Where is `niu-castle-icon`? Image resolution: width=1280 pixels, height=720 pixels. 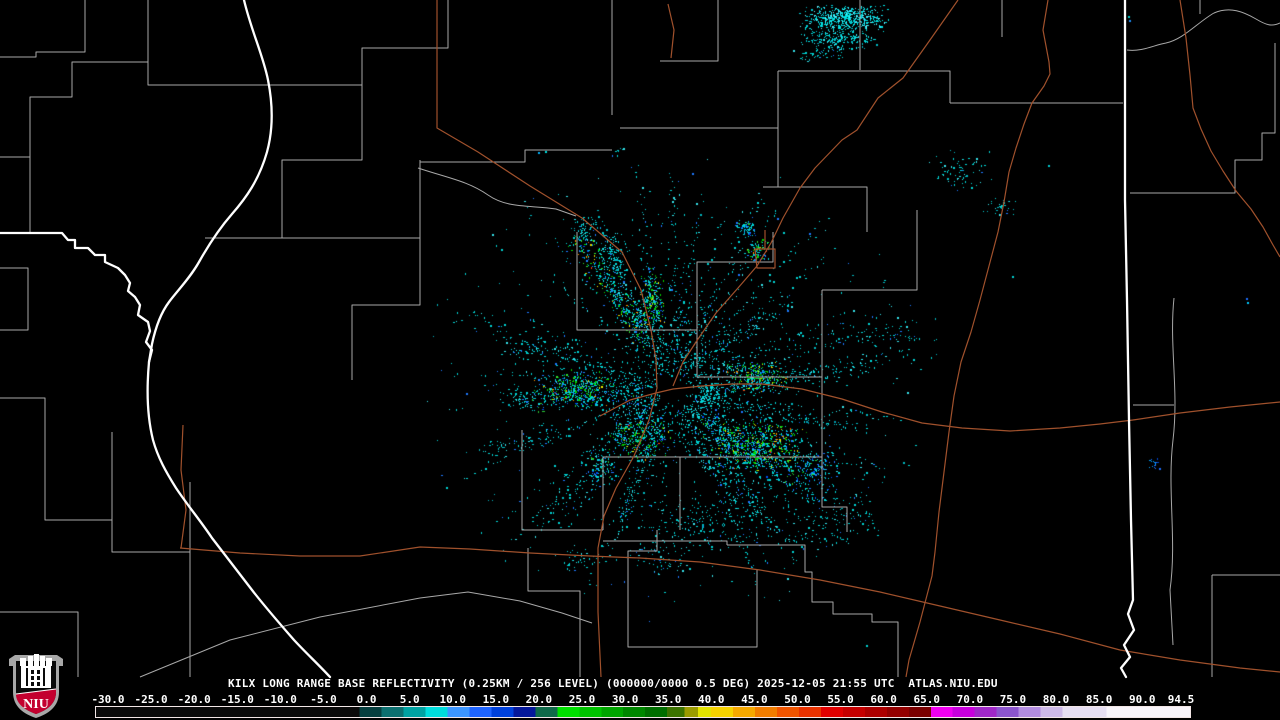 niu-castle-icon is located at coordinates (36, 671).